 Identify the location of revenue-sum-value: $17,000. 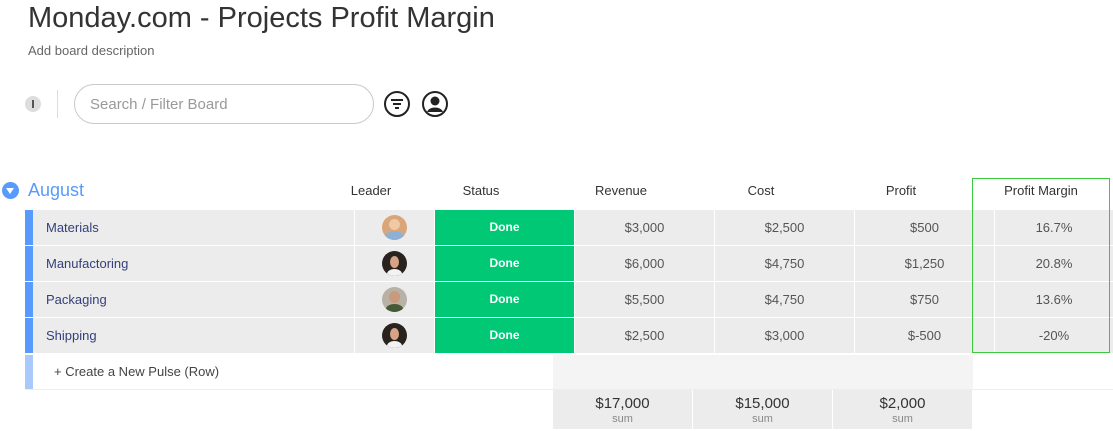
(622, 403).